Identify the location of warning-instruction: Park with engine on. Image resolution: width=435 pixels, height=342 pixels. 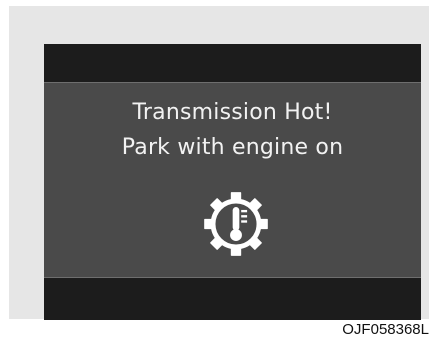
(232, 147).